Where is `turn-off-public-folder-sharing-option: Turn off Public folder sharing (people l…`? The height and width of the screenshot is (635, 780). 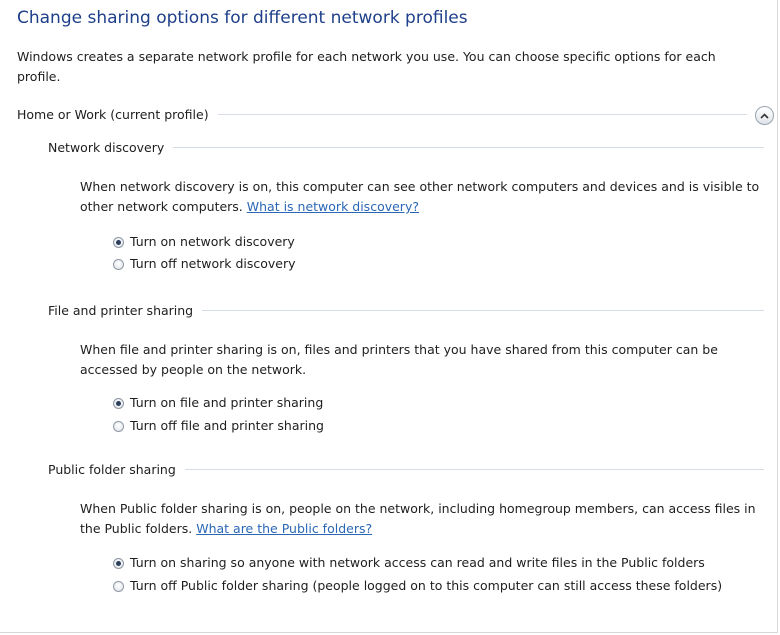
turn-off-public-folder-sharing-option: Turn off Public folder sharing (people l… is located at coordinates (433, 586).